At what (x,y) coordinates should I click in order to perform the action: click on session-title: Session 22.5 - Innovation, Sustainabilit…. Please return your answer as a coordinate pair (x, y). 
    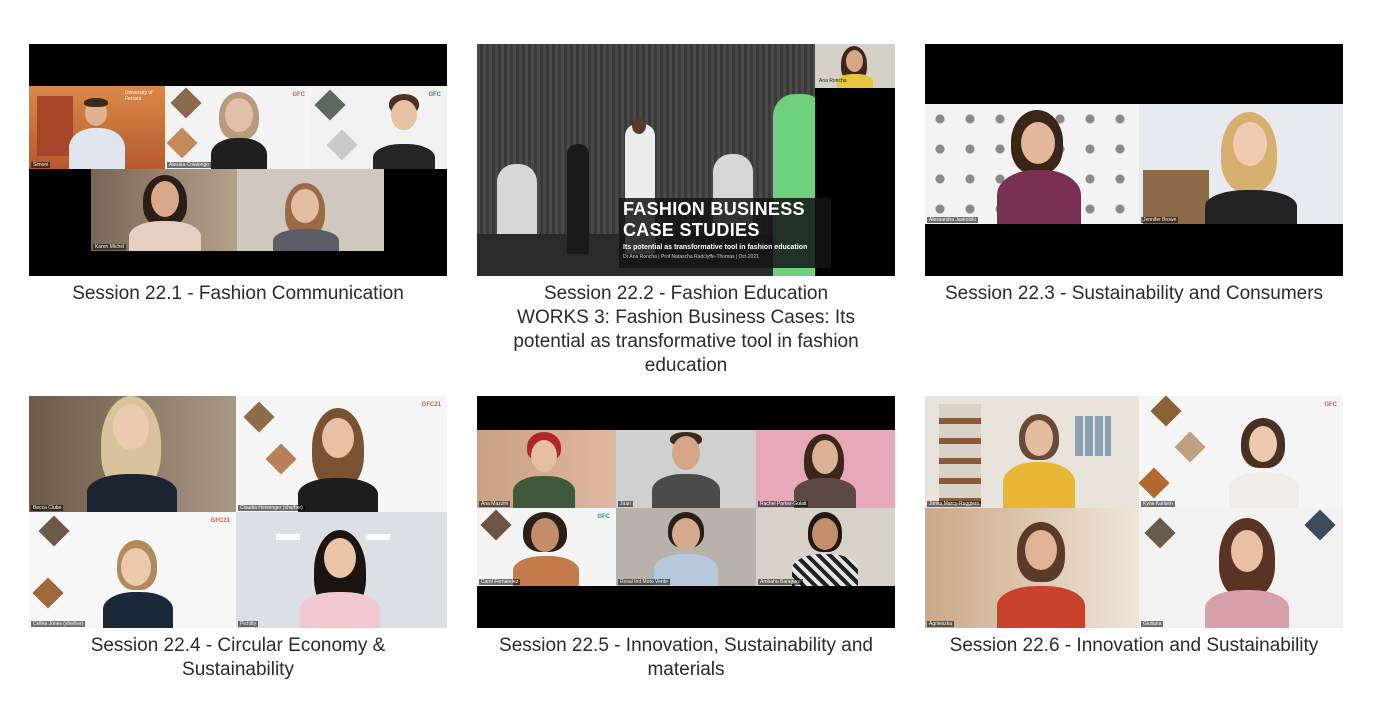
    Looking at the image, I should click on (686, 658).